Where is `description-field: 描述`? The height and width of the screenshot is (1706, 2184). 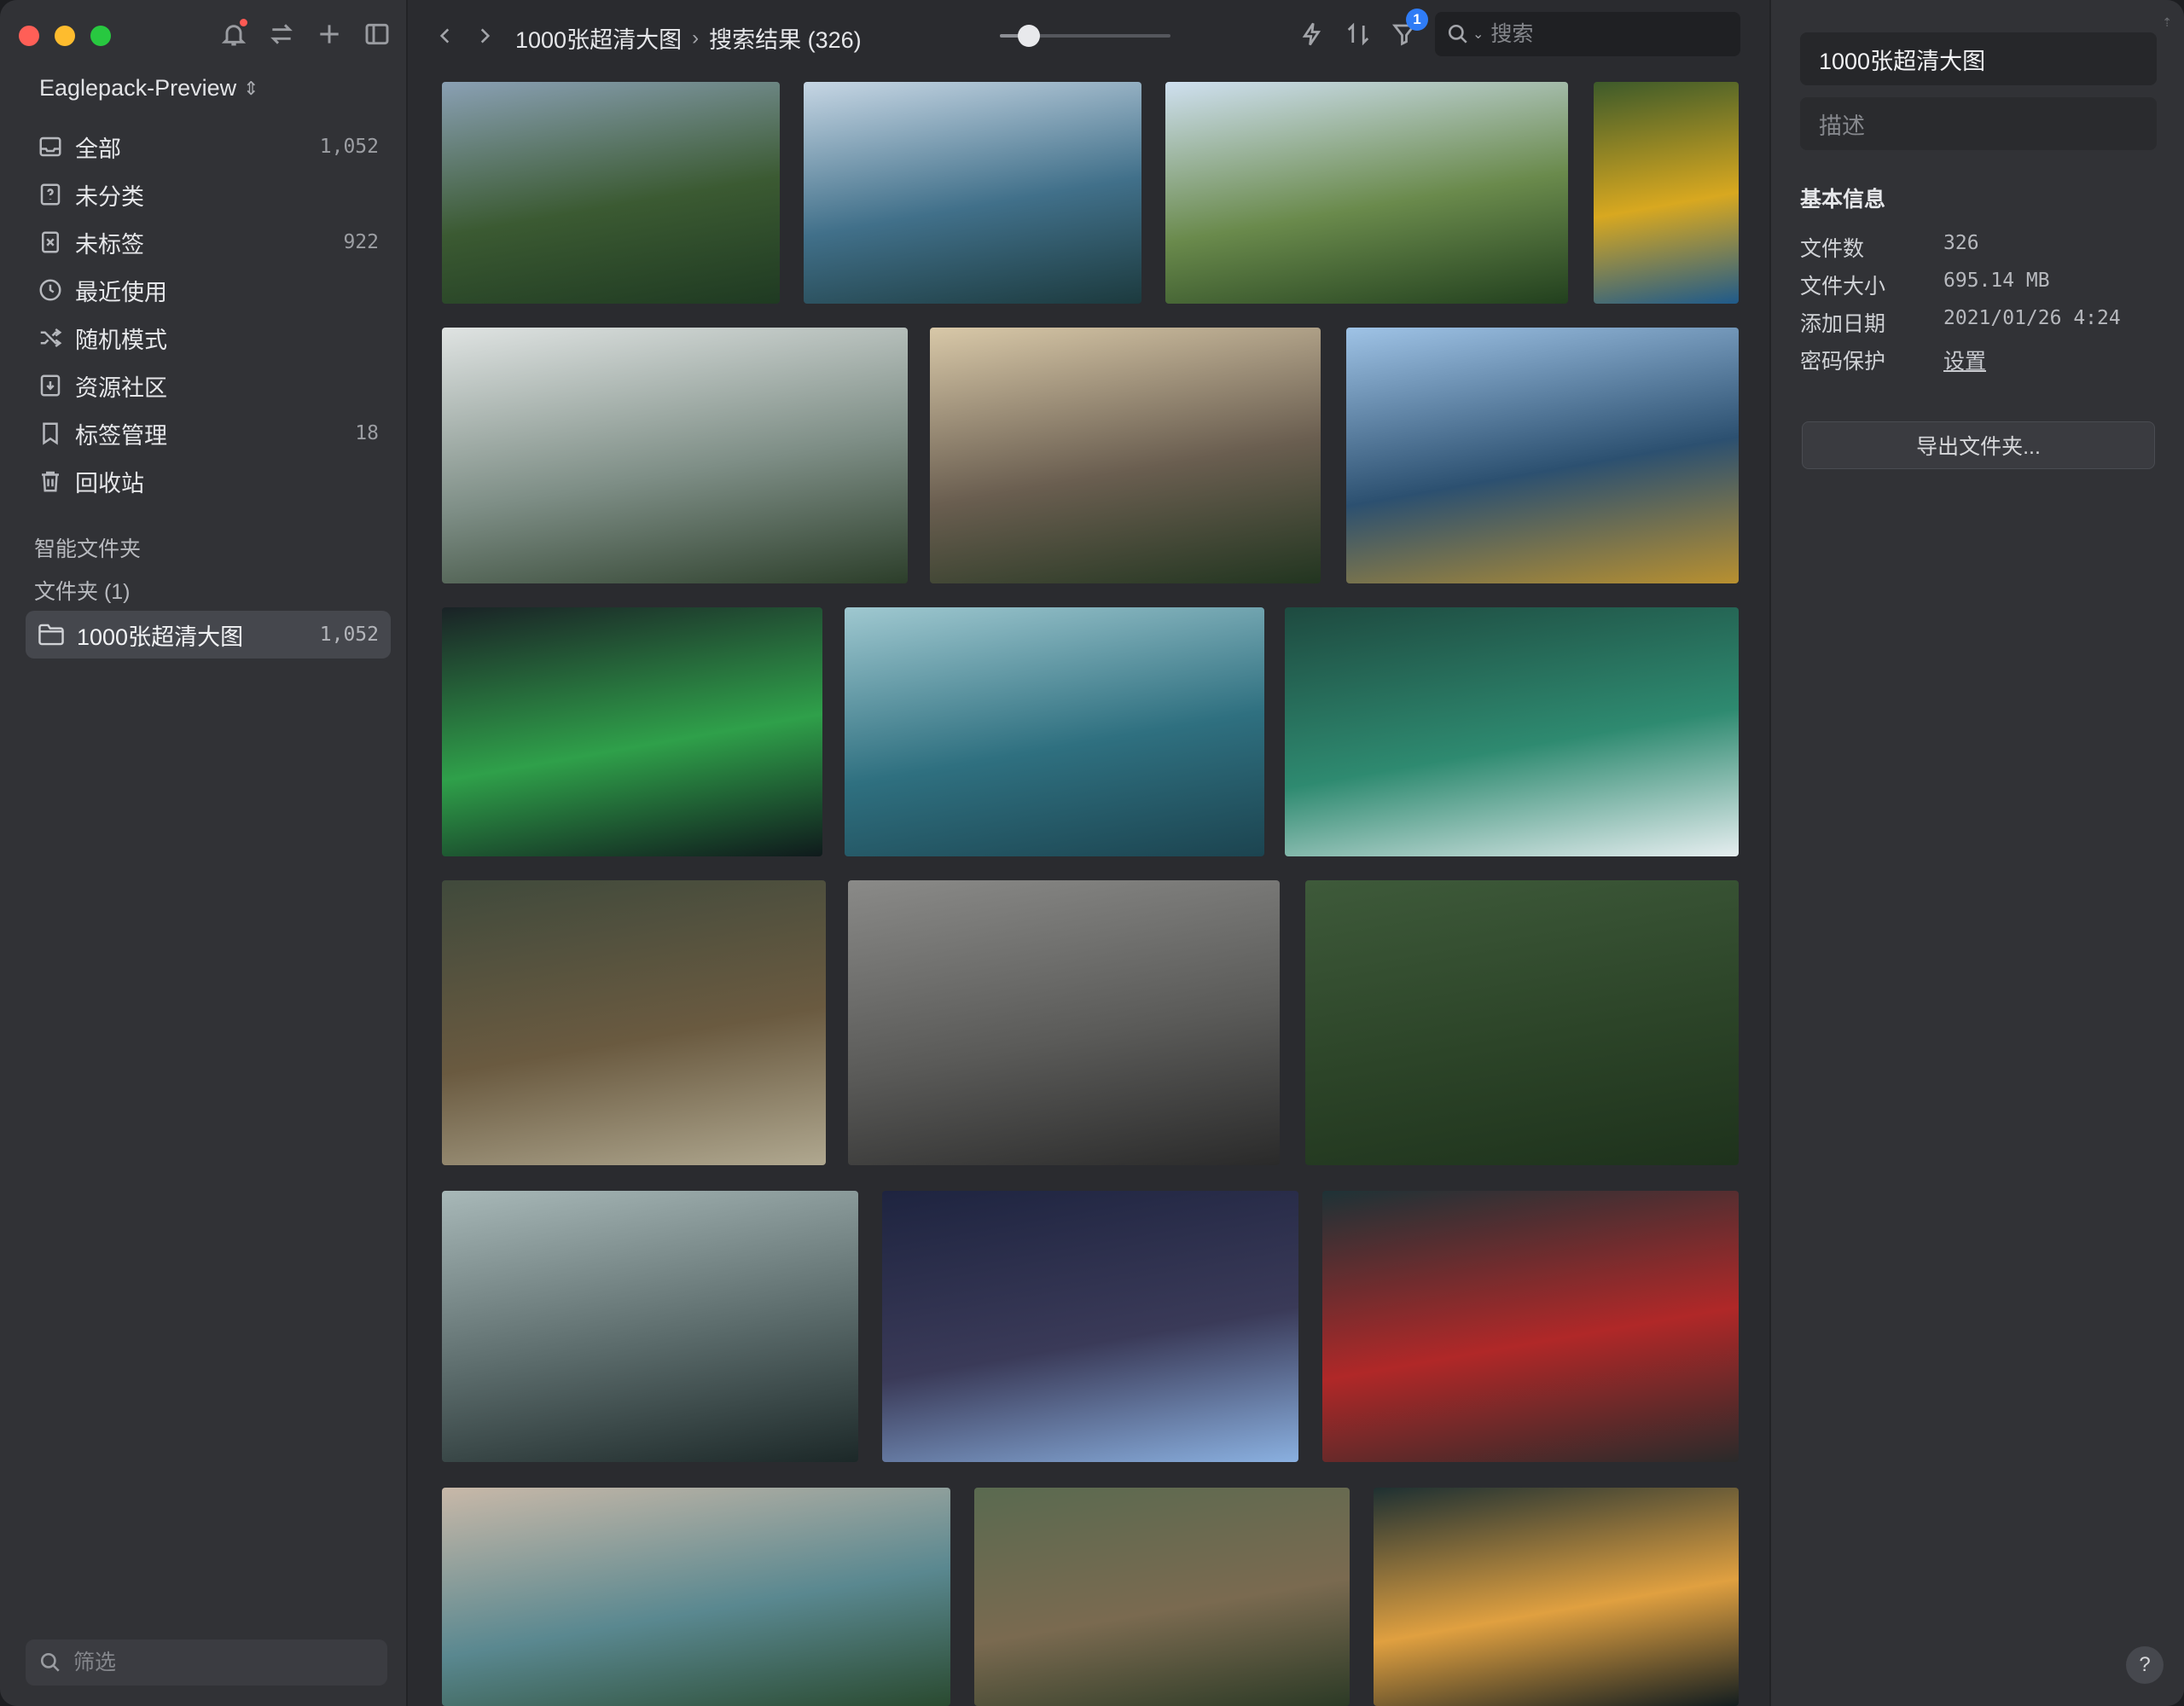 description-field: 描述 is located at coordinates (1978, 123).